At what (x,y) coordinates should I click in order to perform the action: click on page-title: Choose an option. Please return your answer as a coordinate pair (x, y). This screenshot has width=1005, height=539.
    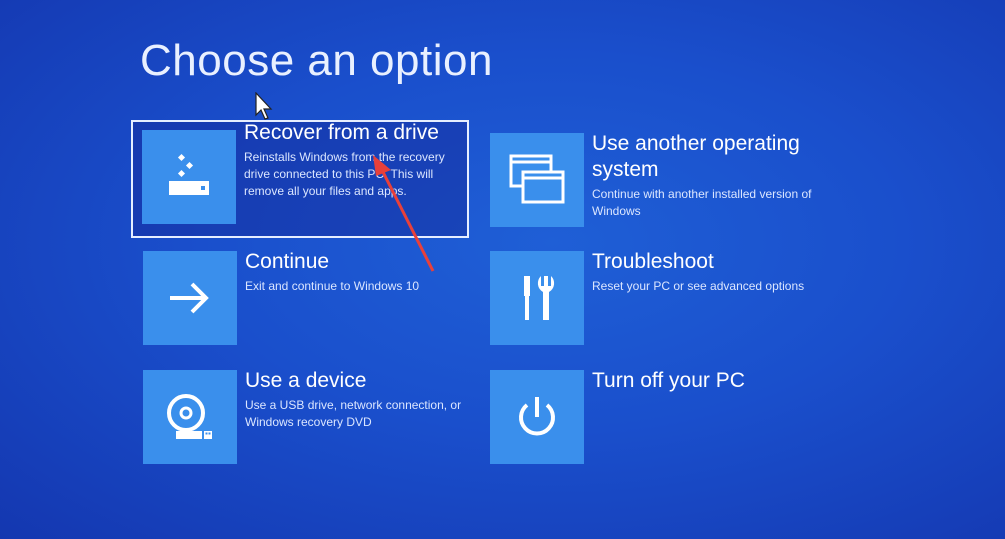
    Looking at the image, I should click on (316, 60).